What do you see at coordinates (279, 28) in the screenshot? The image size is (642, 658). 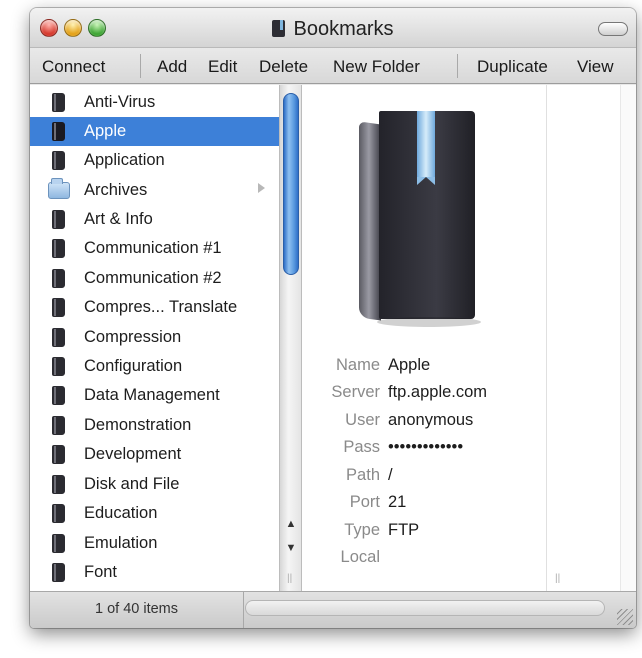 I see `bookmarks-icon` at bounding box center [279, 28].